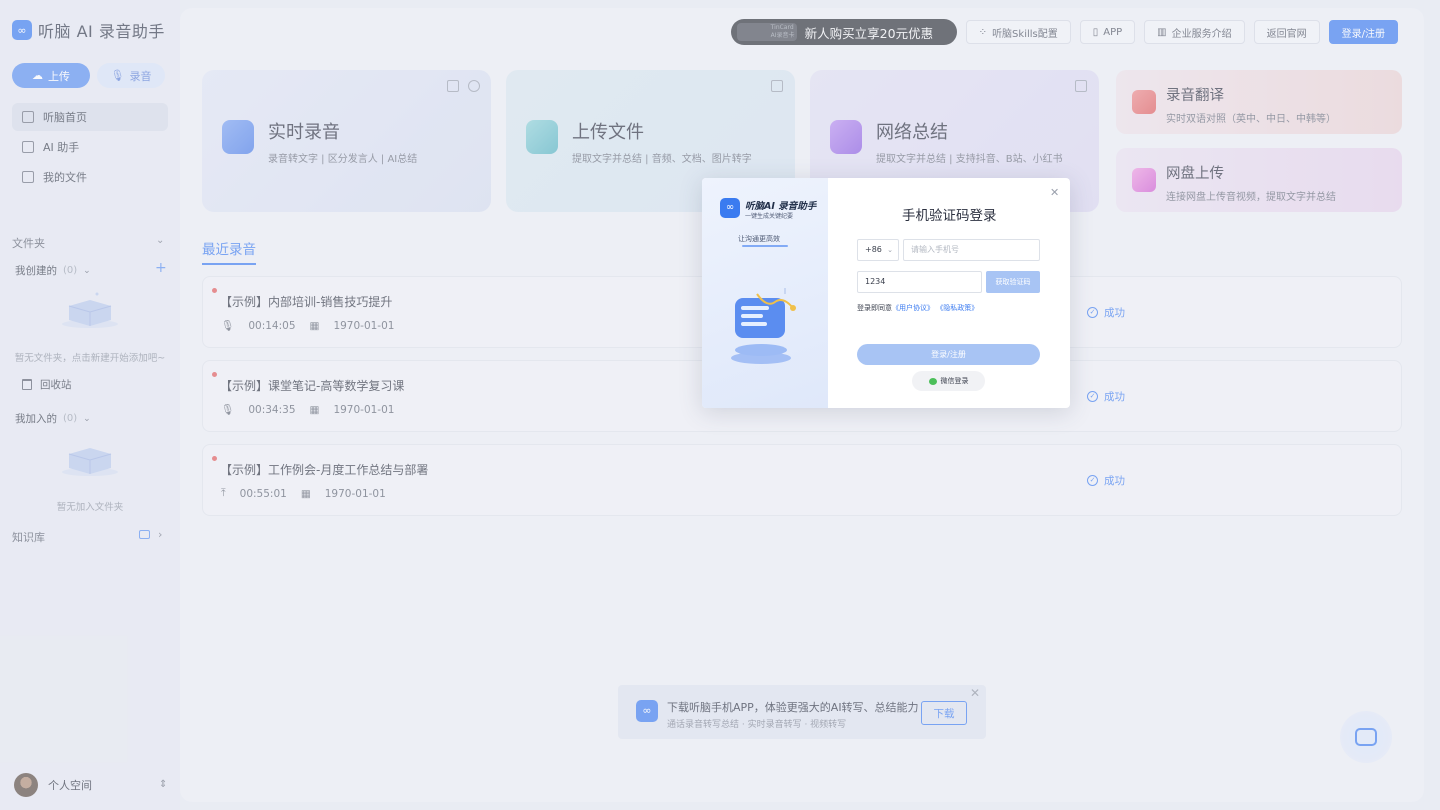 This screenshot has height=810, width=1440. I want to click on modal-brand: 听脑AI 录音助手, so click(781, 206).